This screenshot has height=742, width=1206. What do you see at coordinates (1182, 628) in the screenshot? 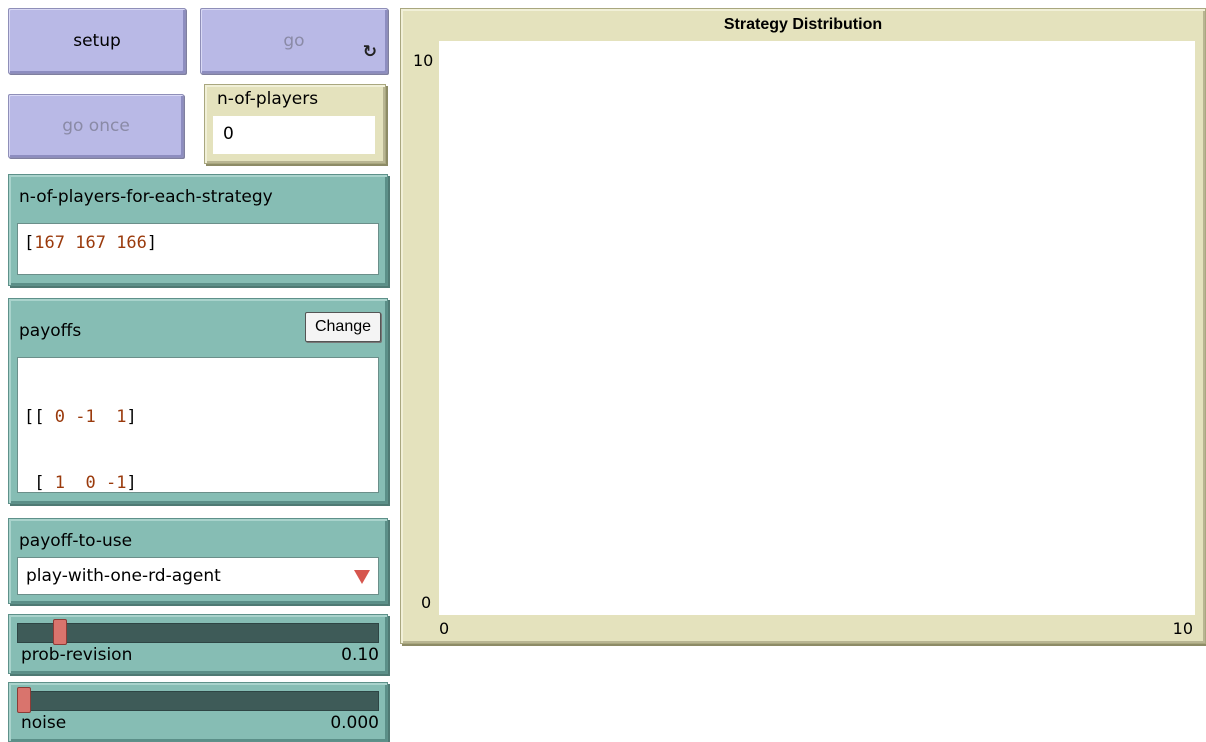
I see `x-max-tick: 10` at bounding box center [1182, 628].